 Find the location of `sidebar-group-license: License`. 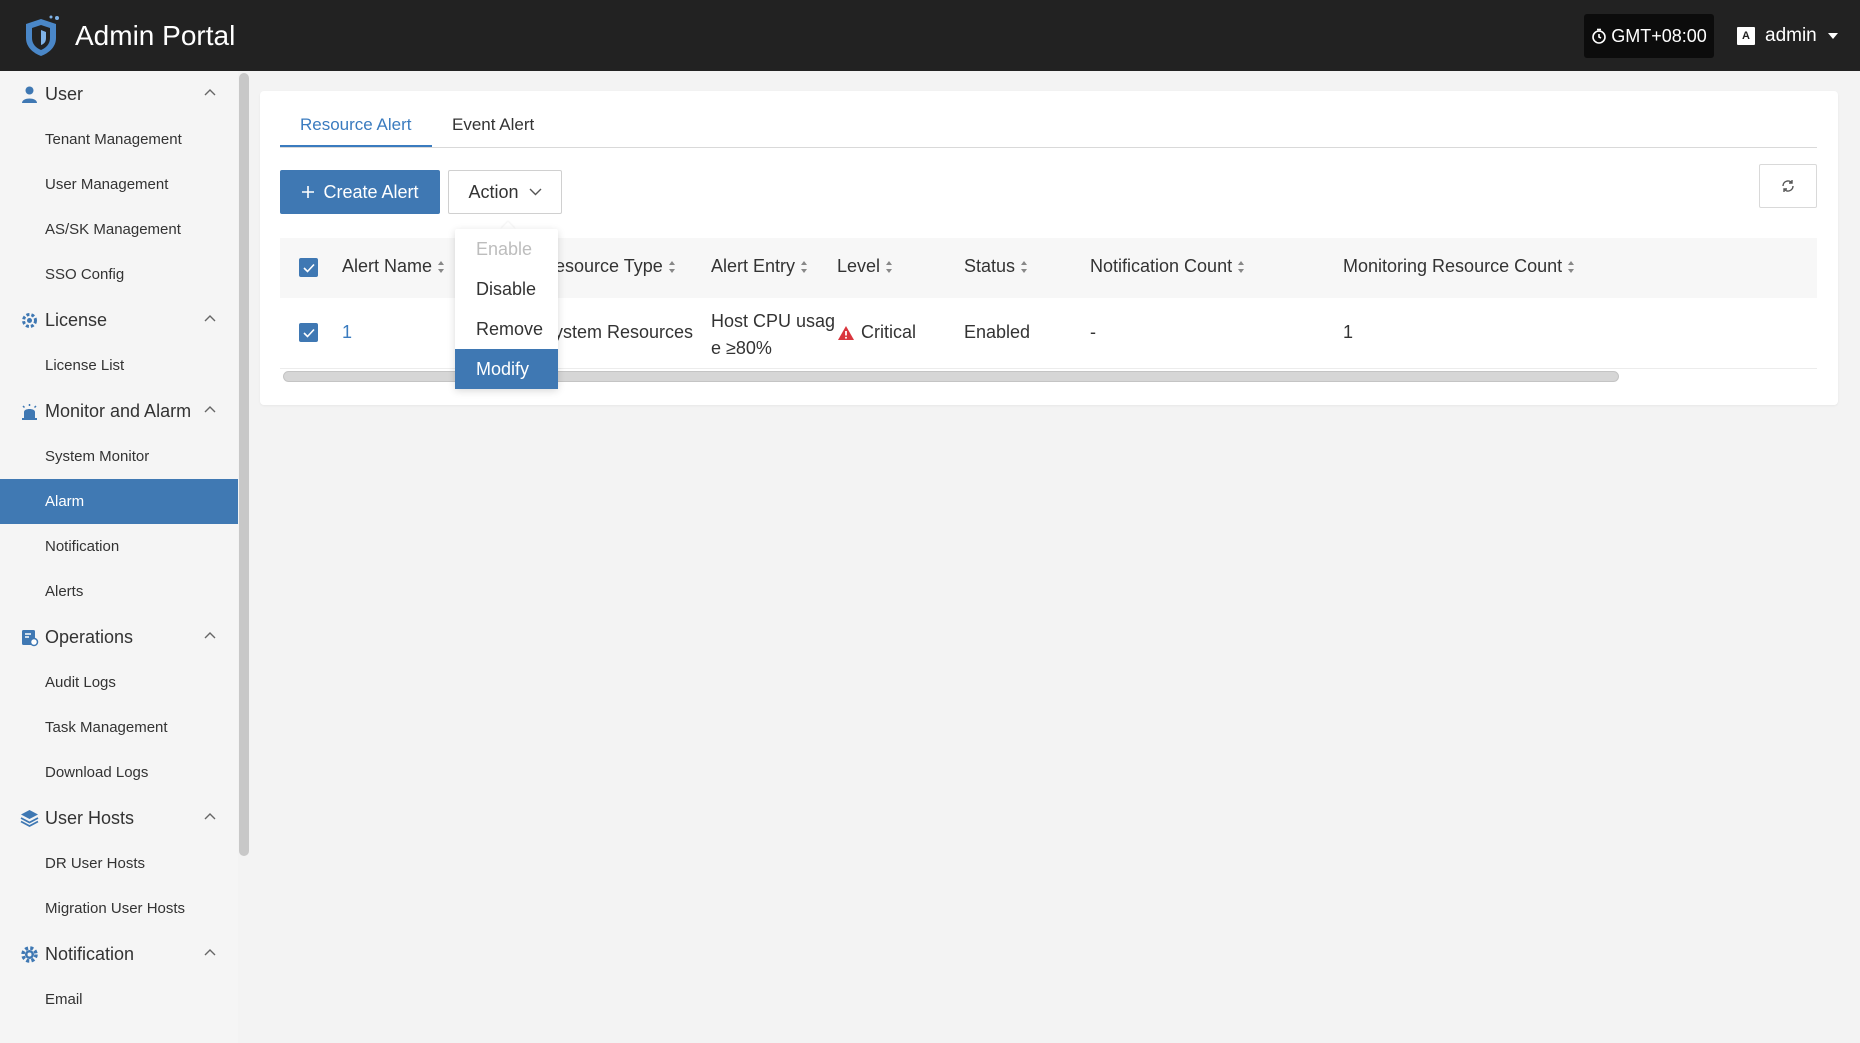

sidebar-group-license: License is located at coordinates (119, 320).